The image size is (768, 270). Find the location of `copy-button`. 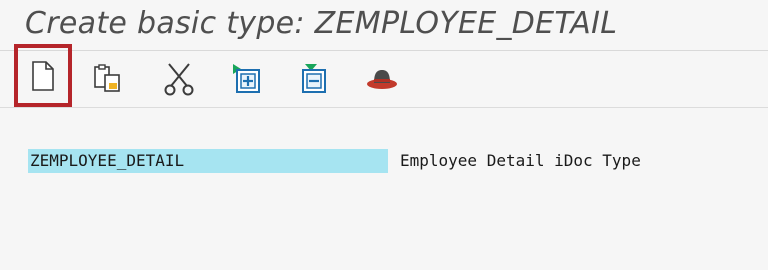

copy-button is located at coordinates (109, 79).